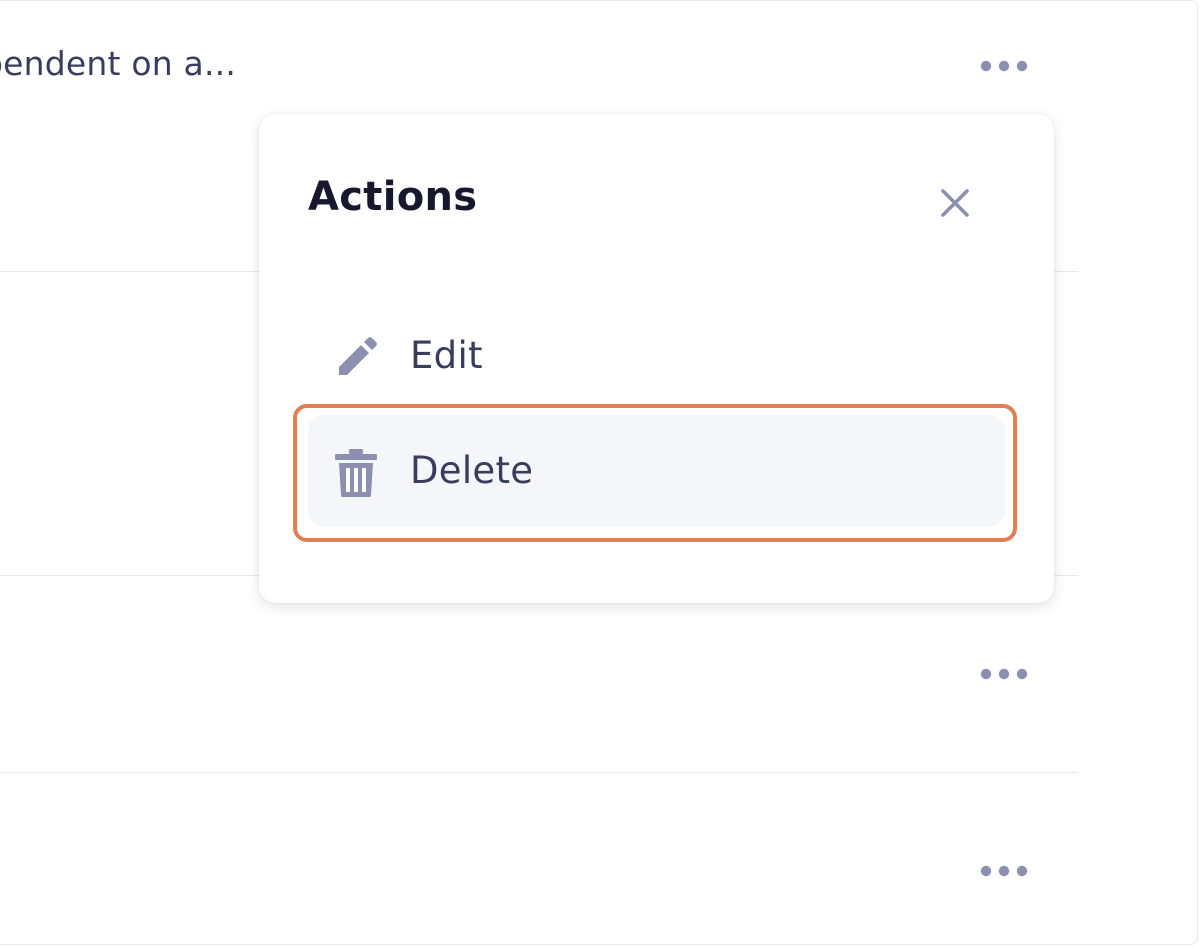 This screenshot has height=947, width=1200. Describe the element at coordinates (393, 197) in the screenshot. I see `popover-title: Actions` at that location.